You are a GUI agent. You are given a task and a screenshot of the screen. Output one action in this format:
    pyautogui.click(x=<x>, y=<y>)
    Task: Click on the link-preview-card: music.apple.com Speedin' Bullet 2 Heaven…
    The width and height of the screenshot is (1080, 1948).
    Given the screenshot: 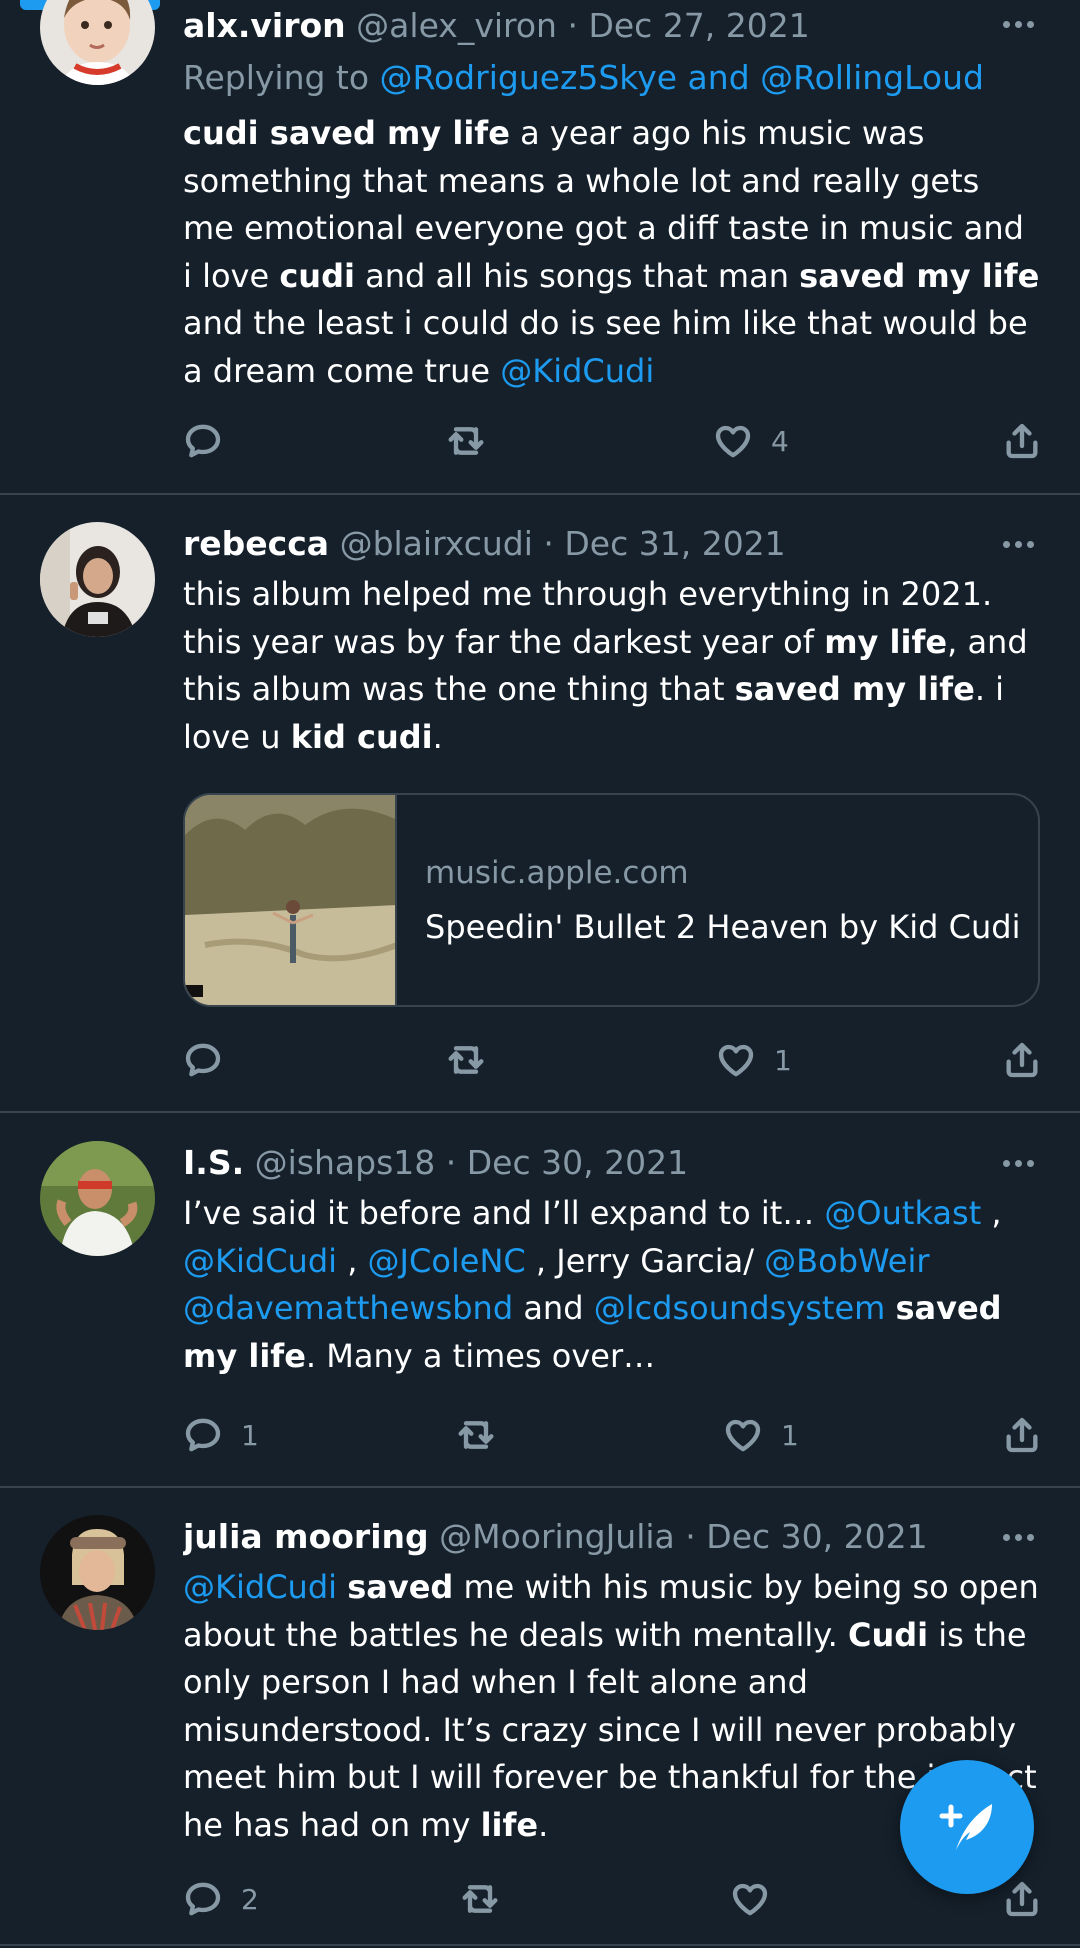 What is the action you would take?
    pyautogui.click(x=611, y=900)
    